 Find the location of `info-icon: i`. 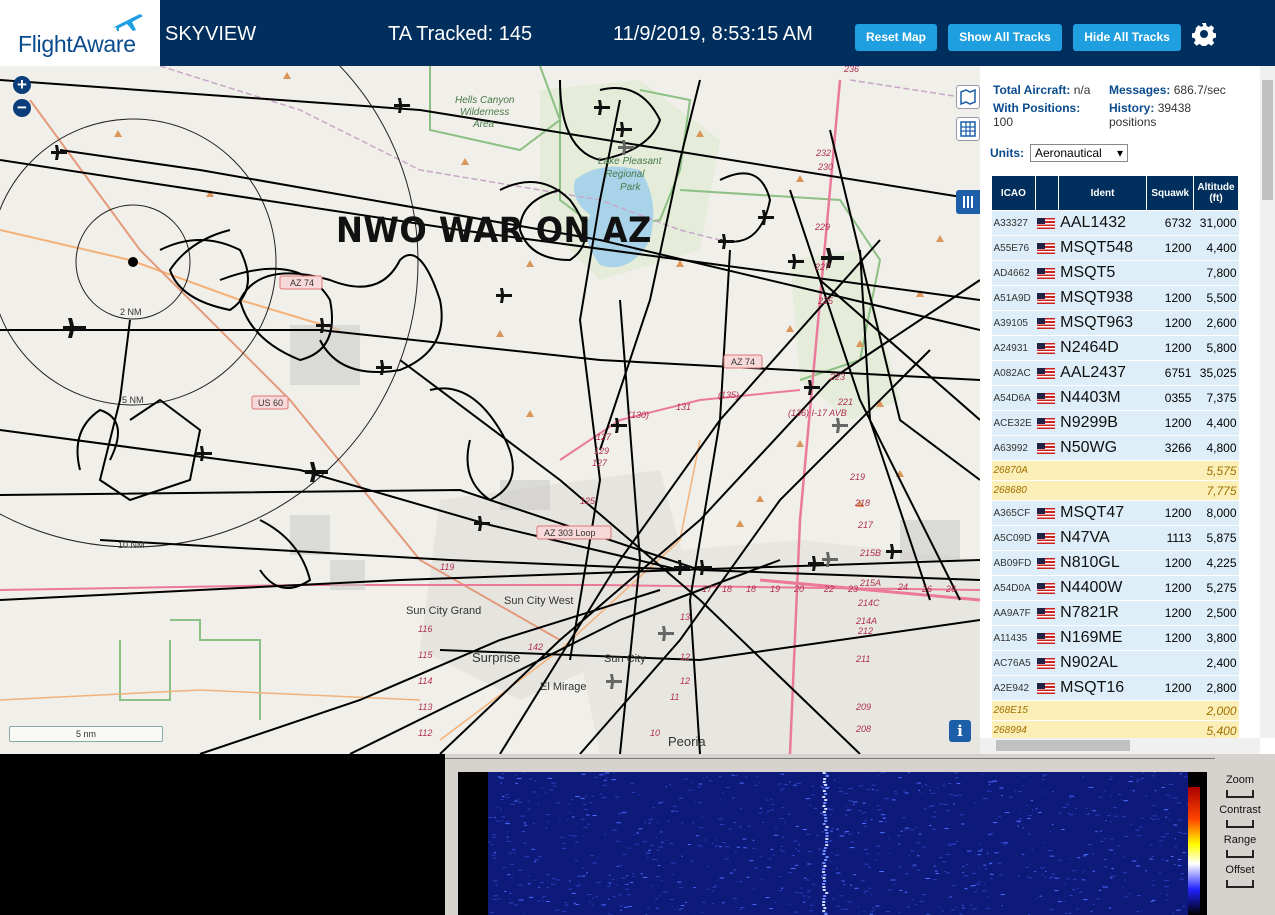

info-icon: i is located at coordinates (960, 731).